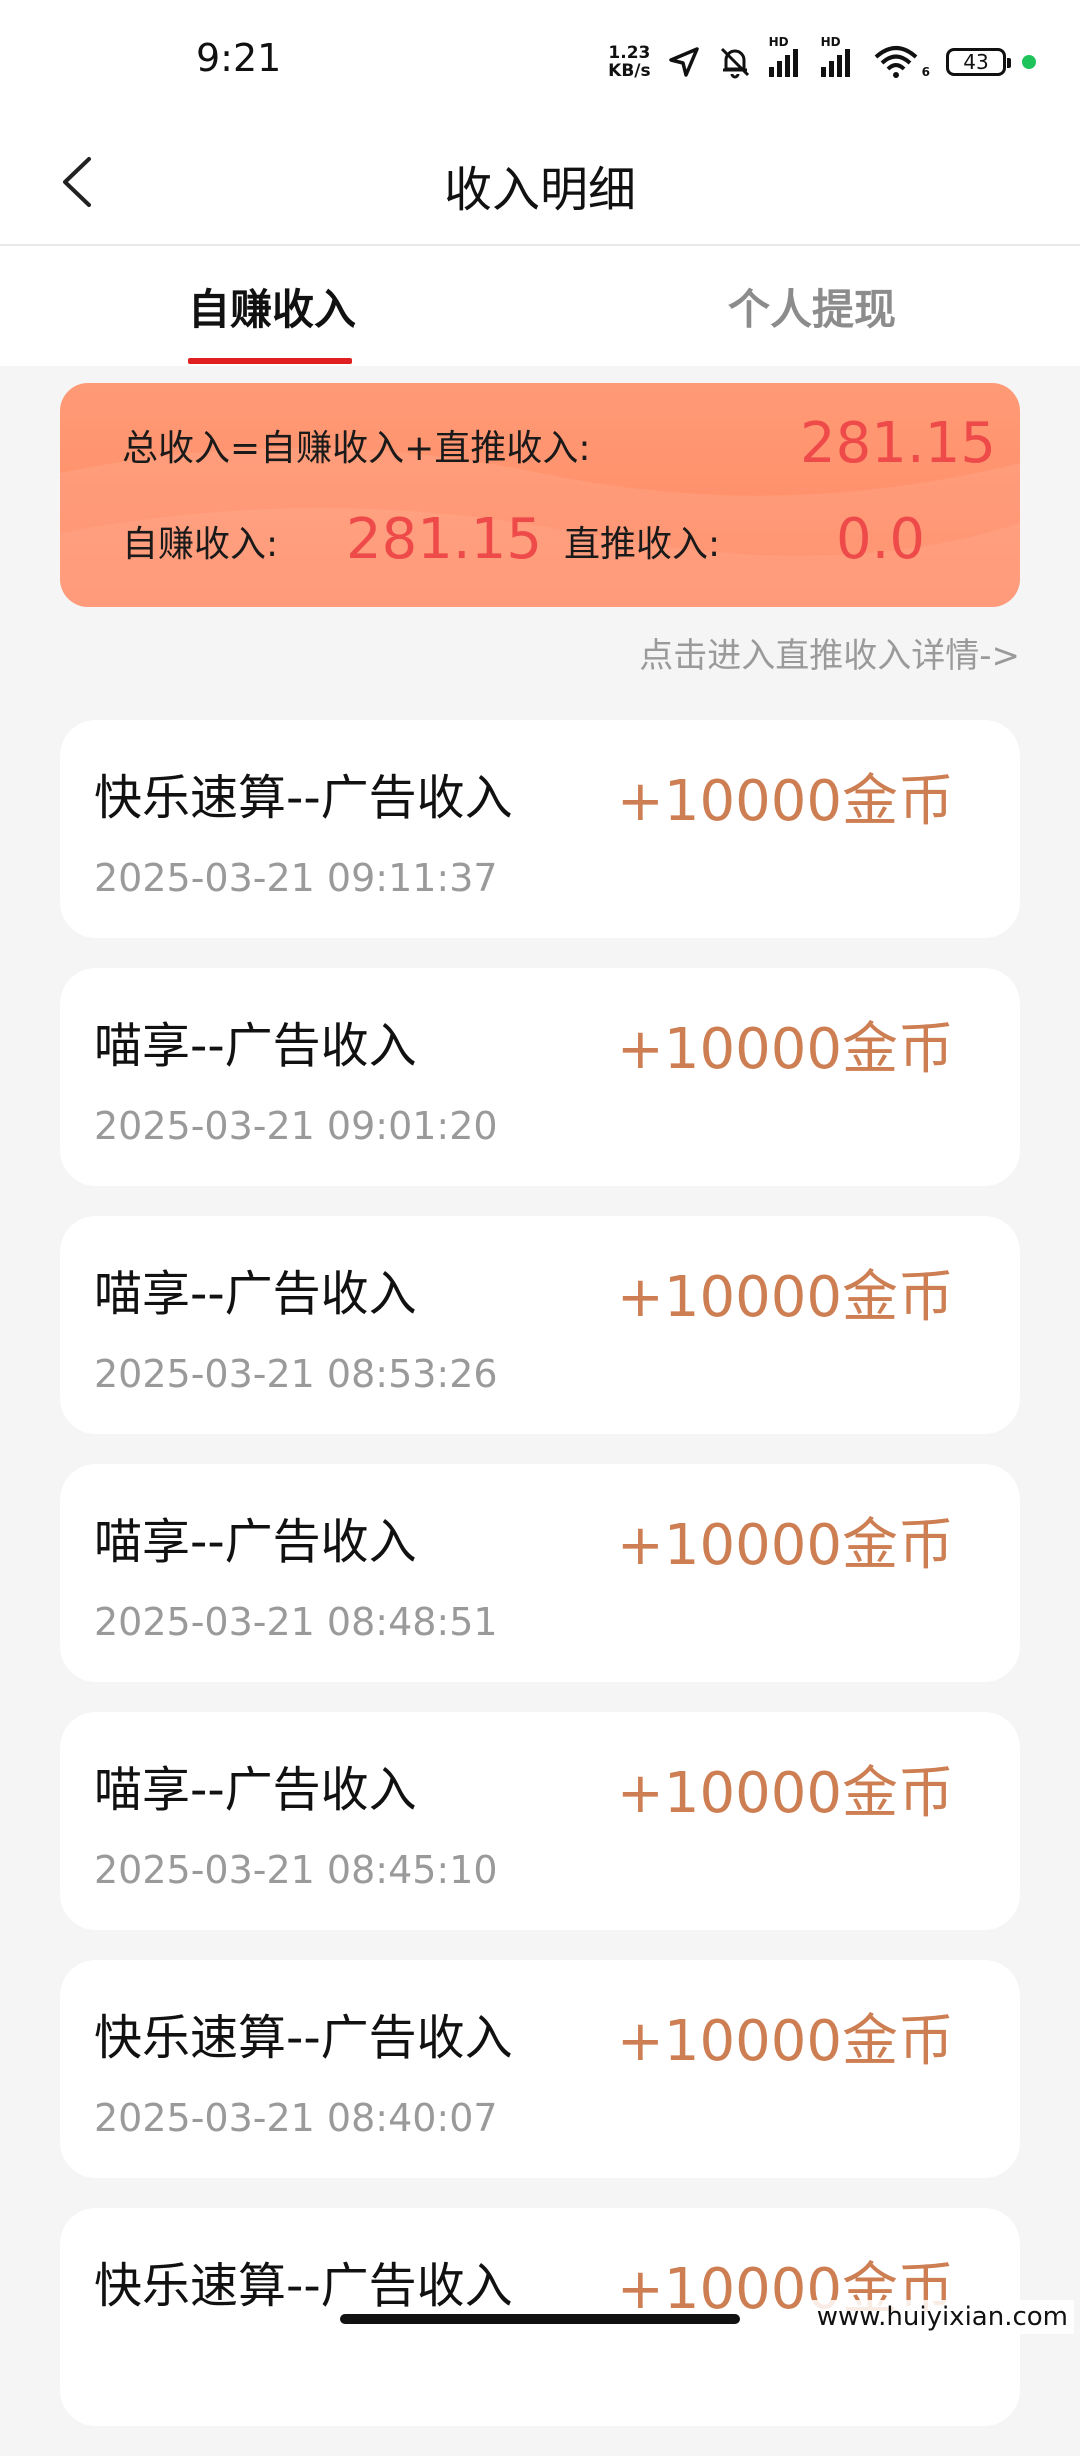  Describe the element at coordinates (356, 448) in the screenshot. I see `total-income-label: 总收入=自赚收入+直推收入:` at that location.